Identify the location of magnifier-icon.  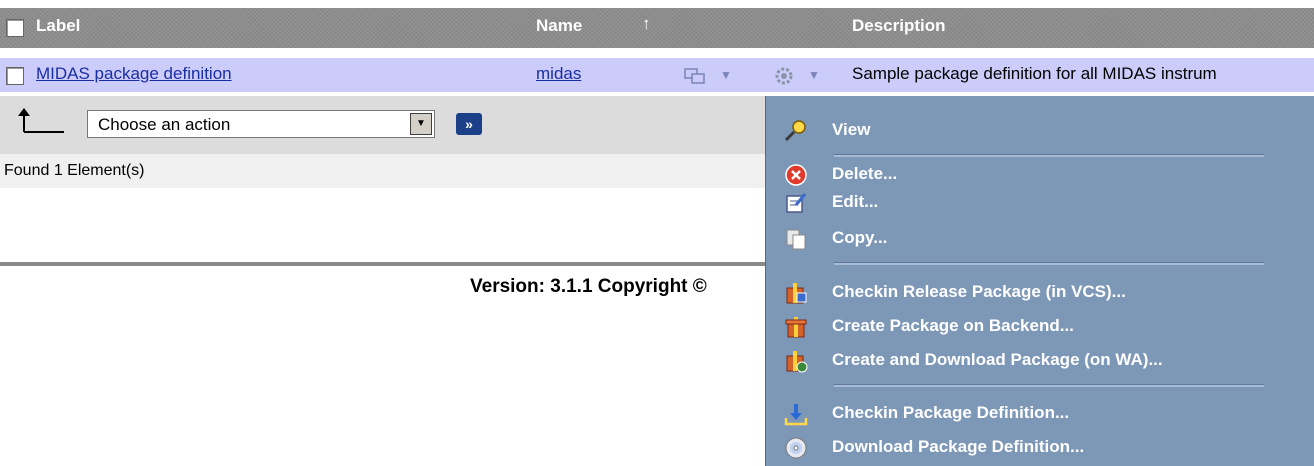
(795, 131).